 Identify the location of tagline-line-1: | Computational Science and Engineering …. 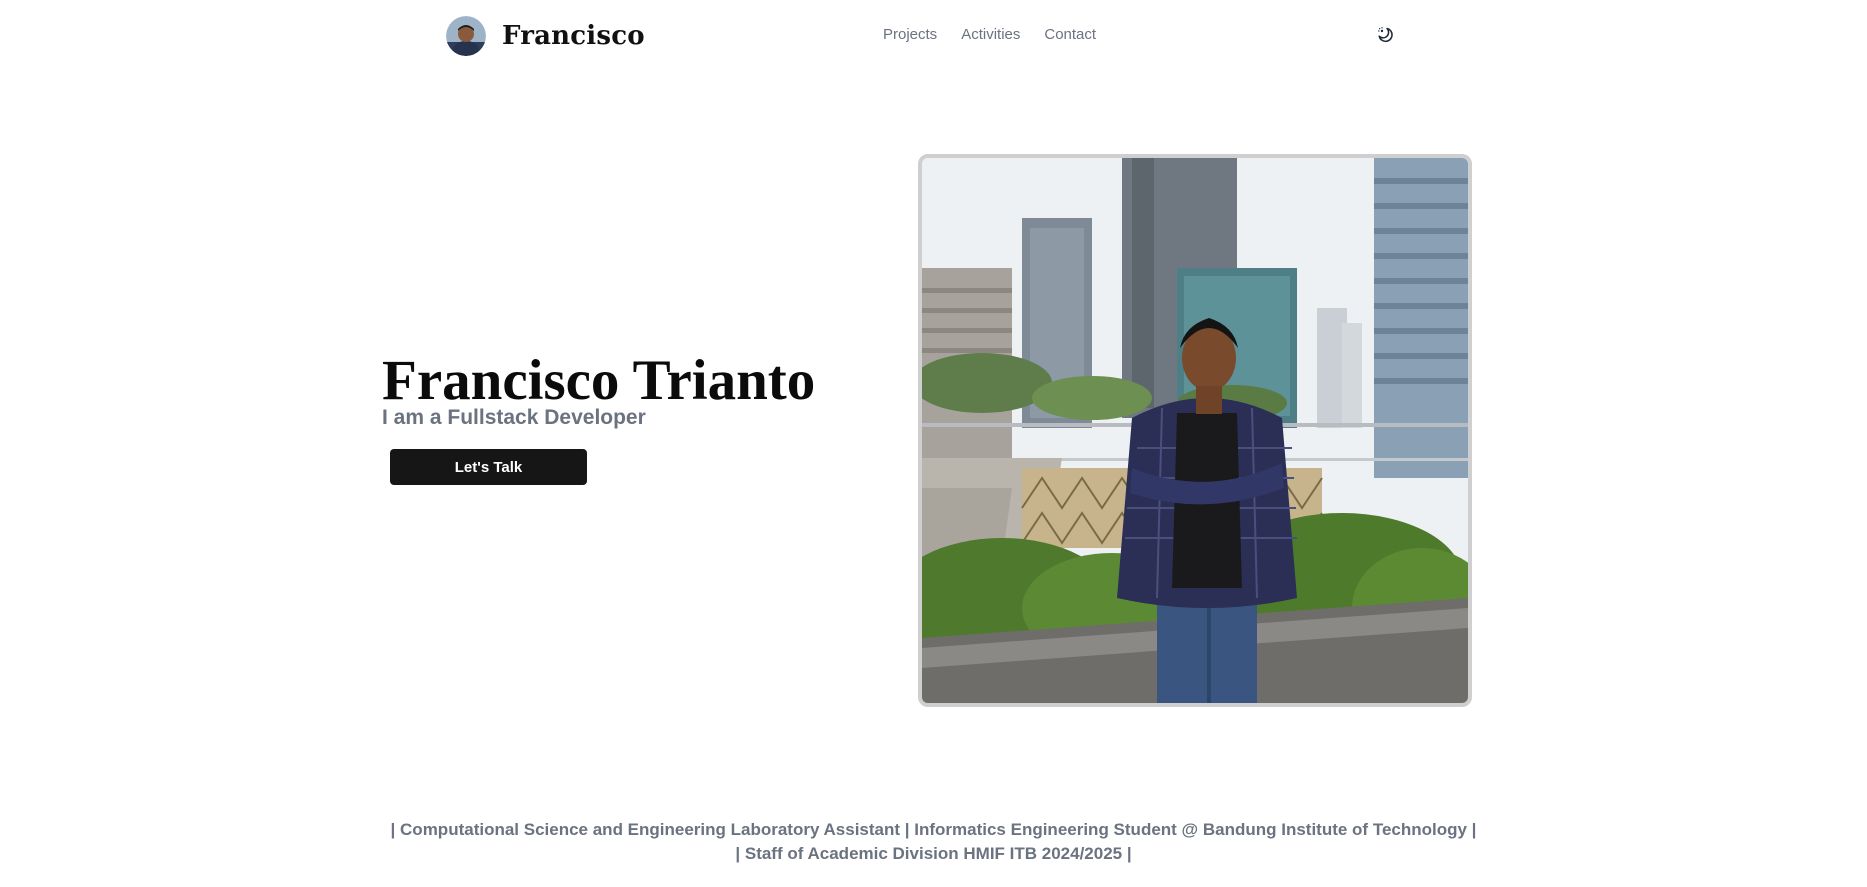
(933, 829).